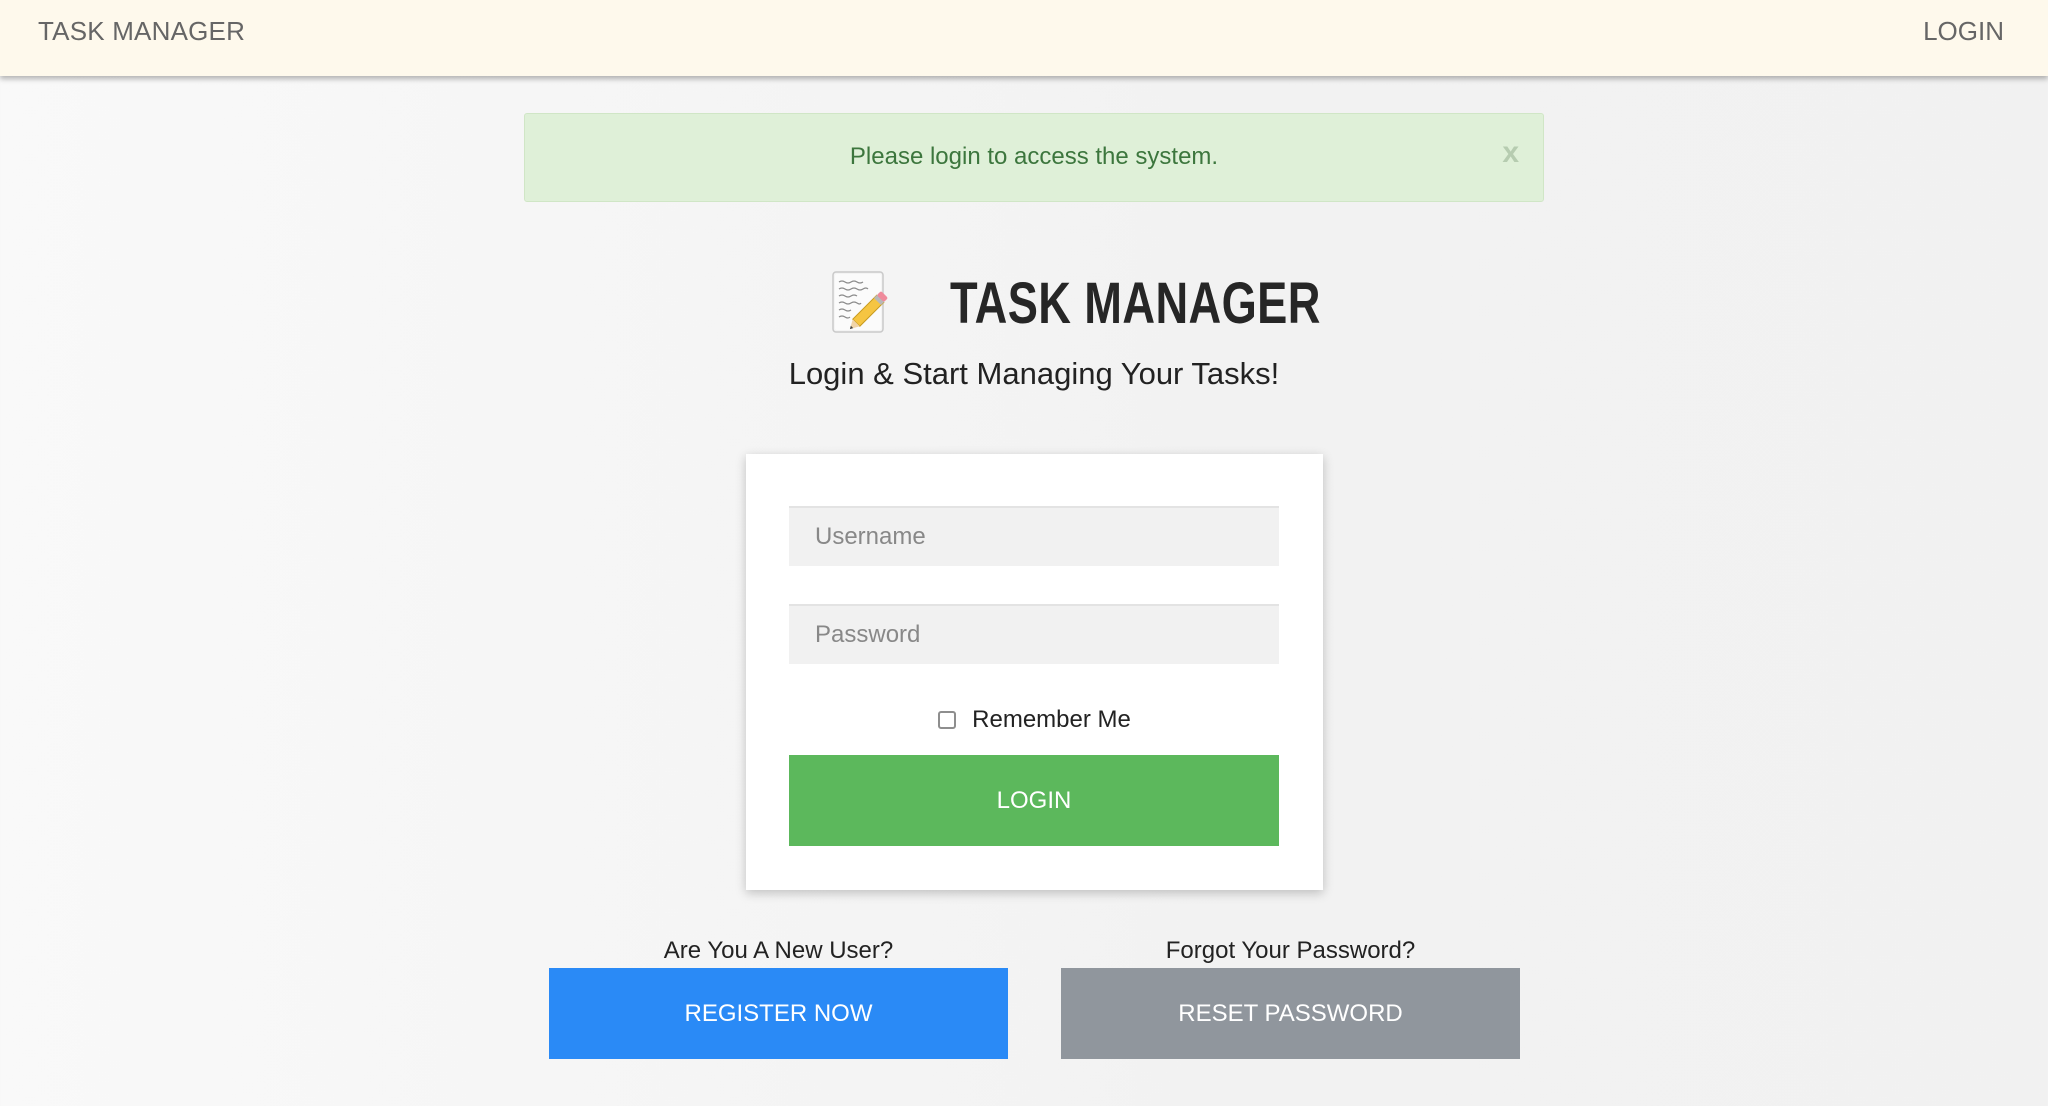 The image size is (2048, 1106). Describe the element at coordinates (1290, 950) in the screenshot. I see `forgot-password-prompt: Forgot Your Password?` at that location.